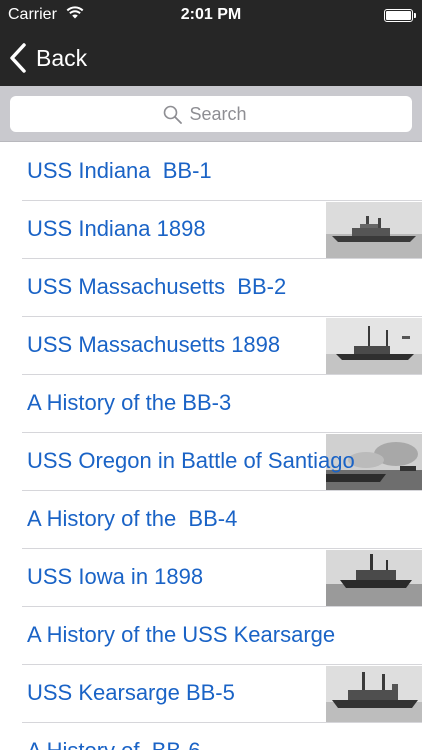  I want to click on navigation-header: Carrier 2:01 PM Back, so click(211, 43).